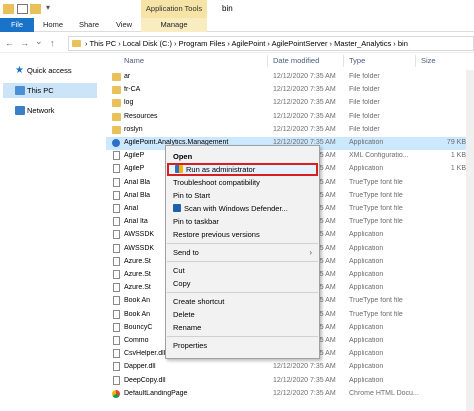 Image resolution: width=474 pixels, height=411 pixels. What do you see at coordinates (289, 130) in the screenshot?
I see `table-row: roslyn 12/12/2020 7:35 AM File folder` at bounding box center [289, 130].